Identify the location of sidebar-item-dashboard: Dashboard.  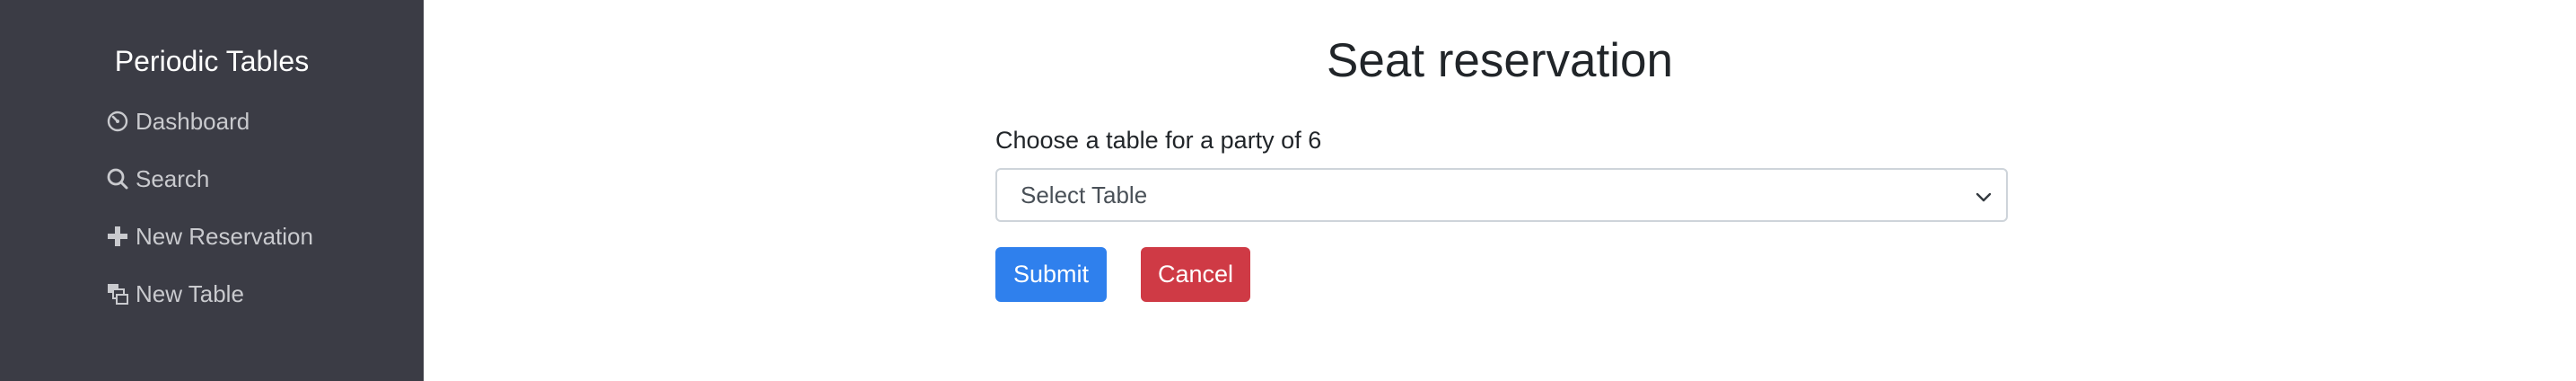
(177, 121).